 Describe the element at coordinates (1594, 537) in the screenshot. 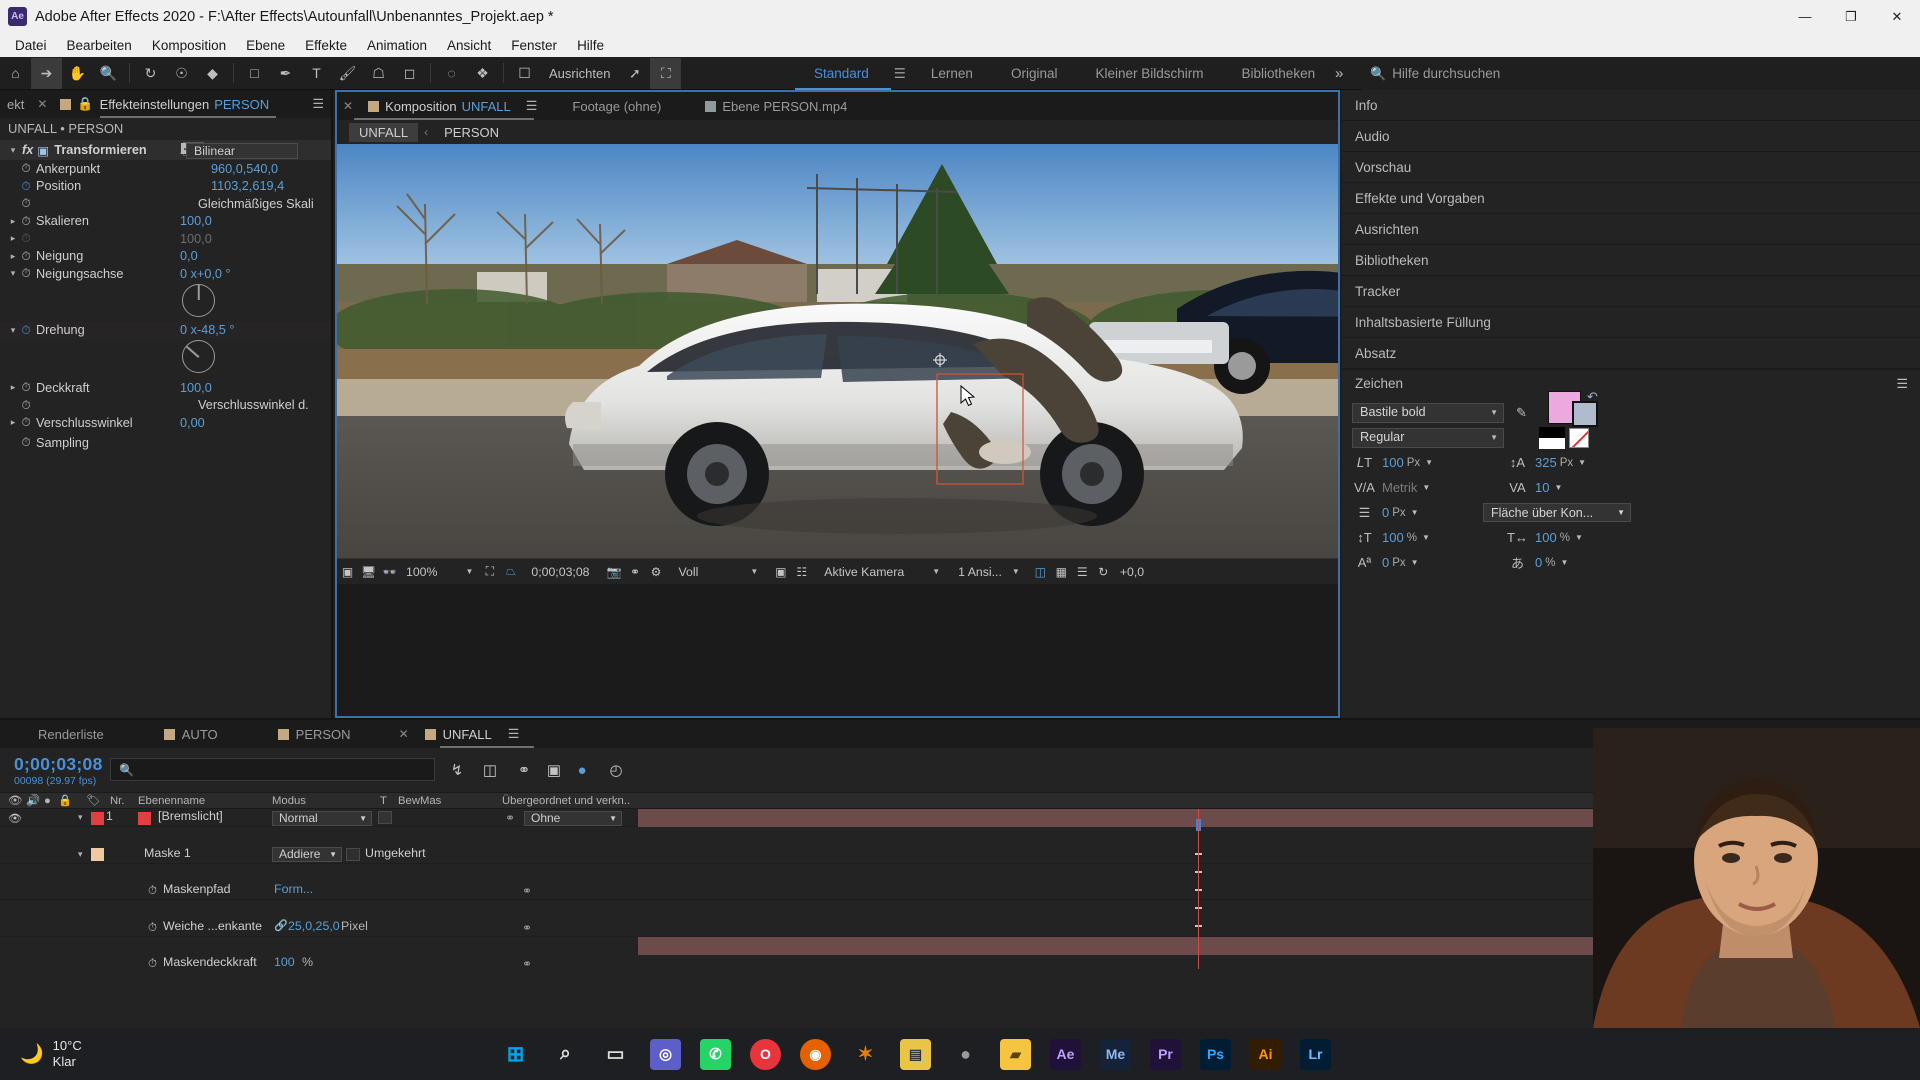

I see `horizontal-scale-field: 100 % ▼` at that location.